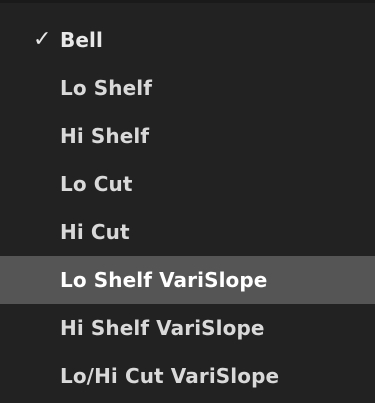 This screenshot has width=375, height=403. What do you see at coordinates (162, 328) in the screenshot?
I see `menu-item-label: Hi Shelf VariSlope` at bounding box center [162, 328].